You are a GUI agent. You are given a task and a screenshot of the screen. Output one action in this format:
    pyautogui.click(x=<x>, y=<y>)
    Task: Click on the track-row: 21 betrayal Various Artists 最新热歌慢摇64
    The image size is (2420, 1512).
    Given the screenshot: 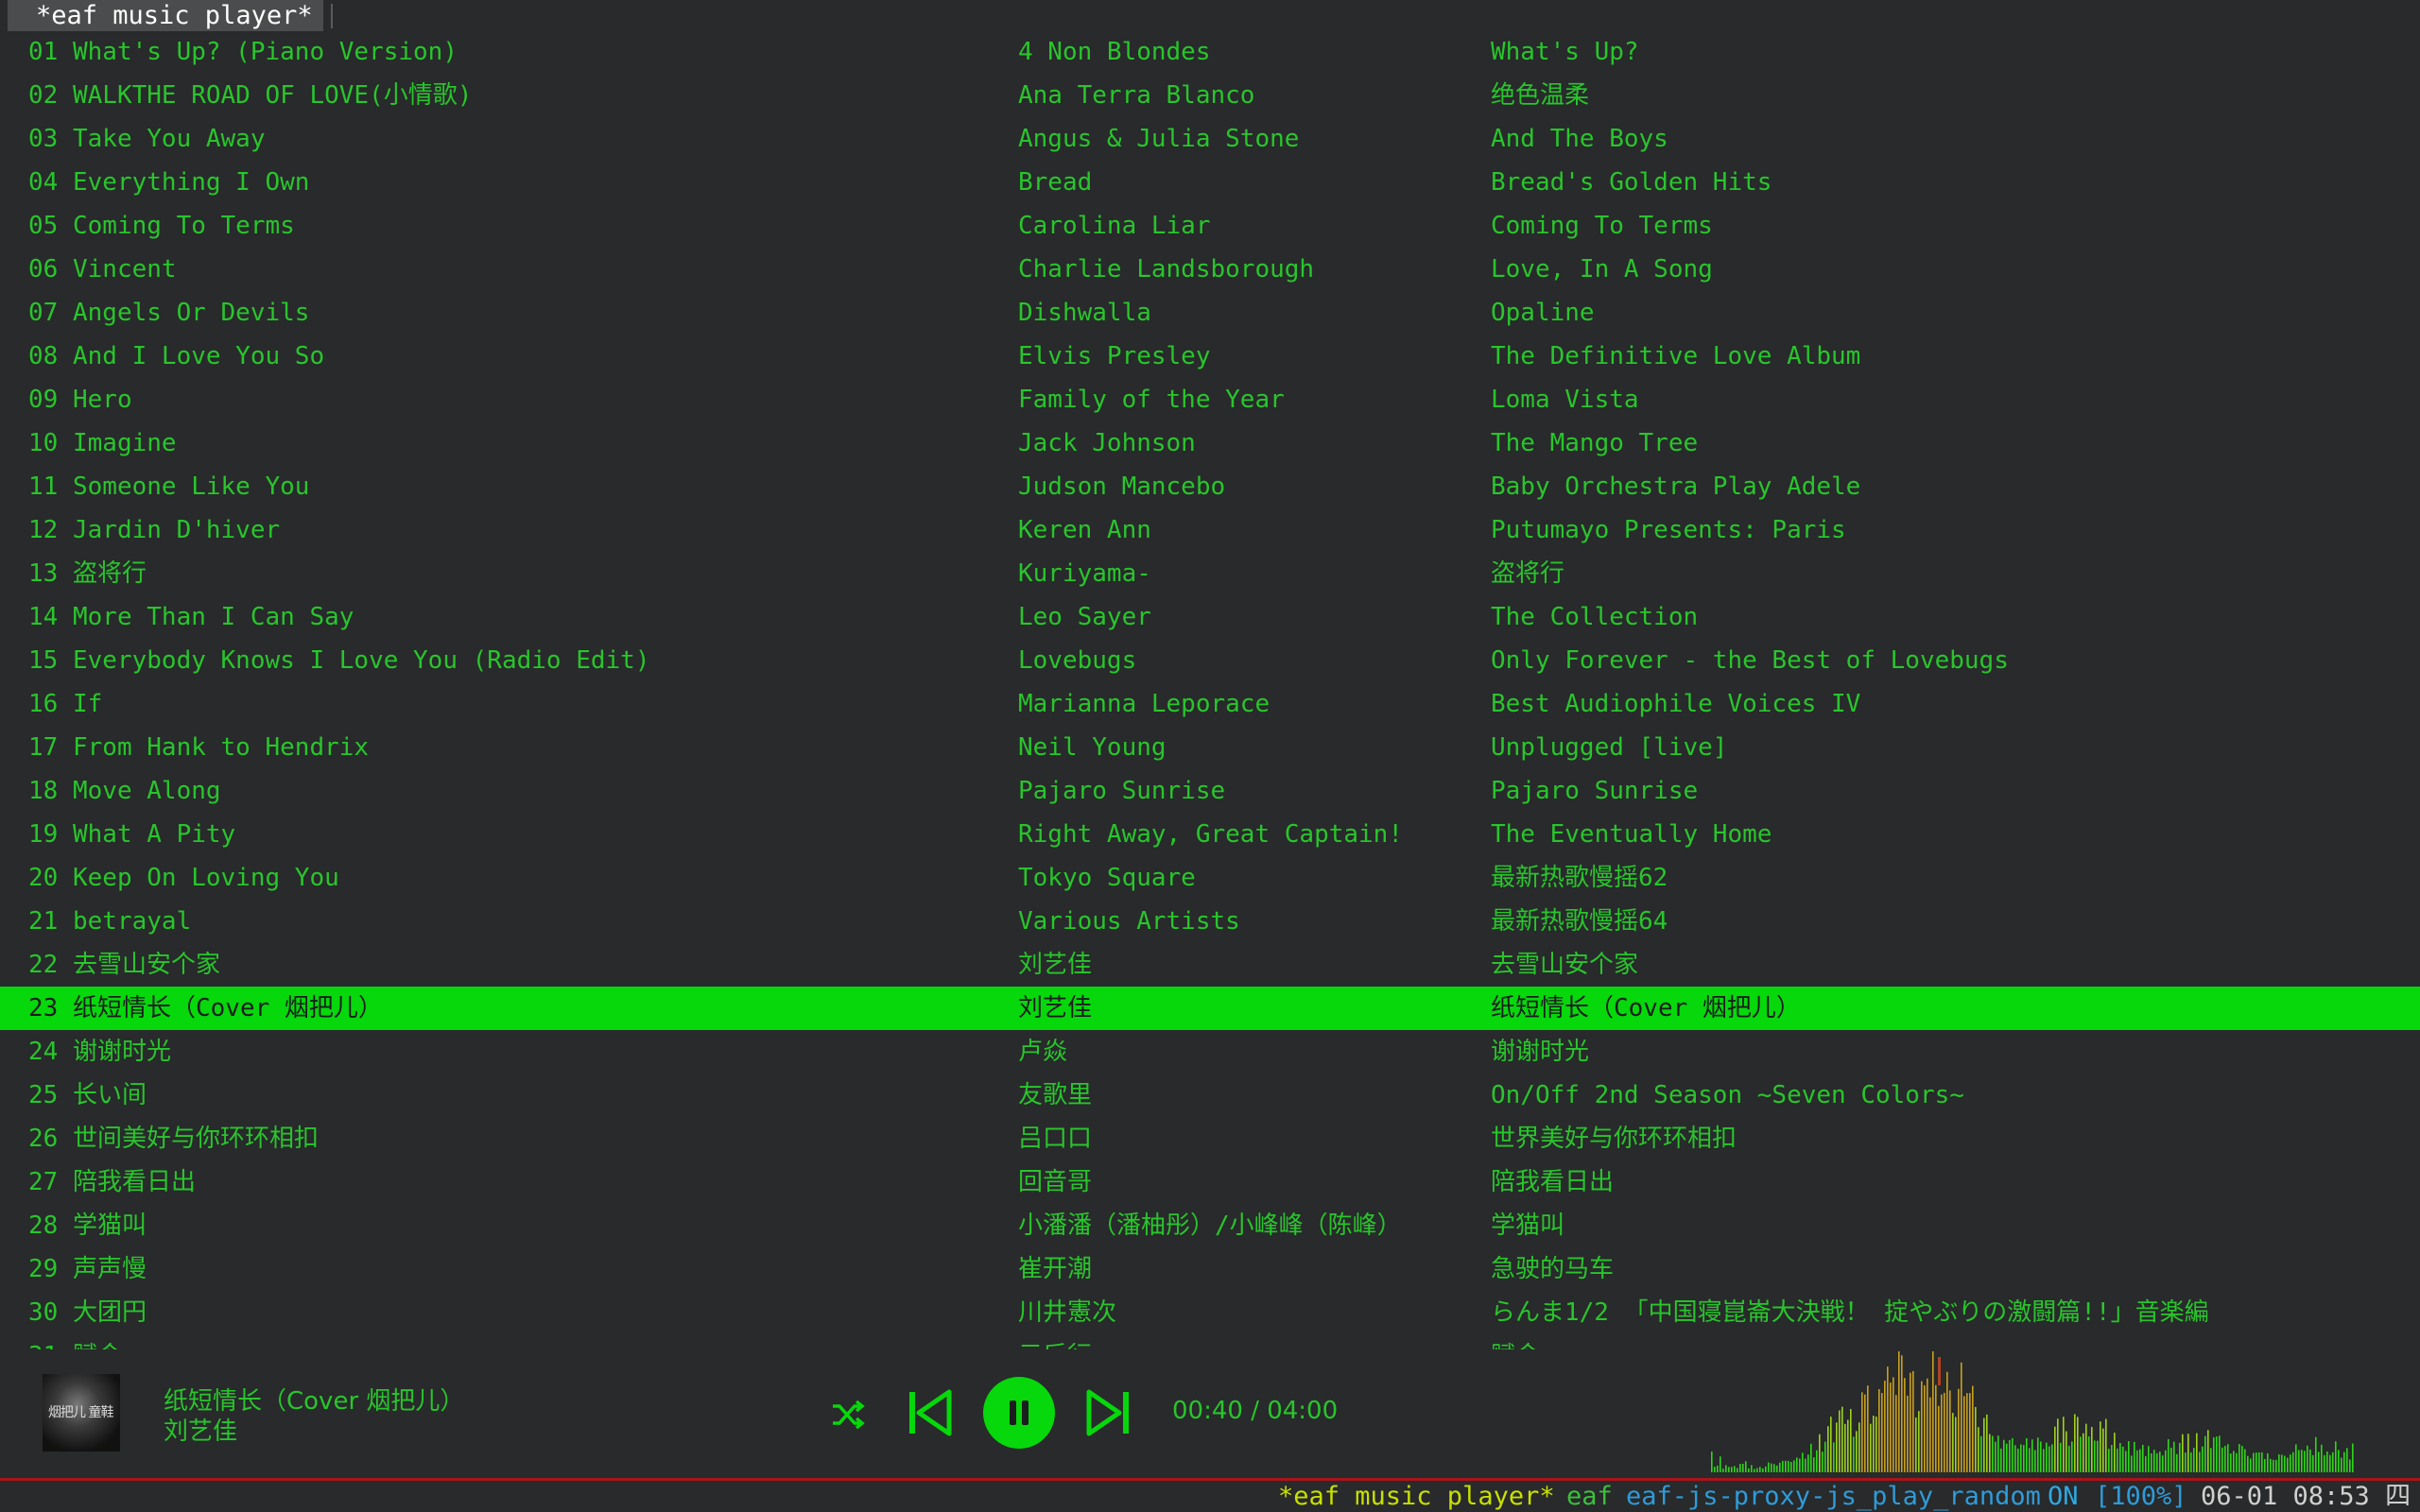 What is the action you would take?
    pyautogui.click(x=1210, y=921)
    